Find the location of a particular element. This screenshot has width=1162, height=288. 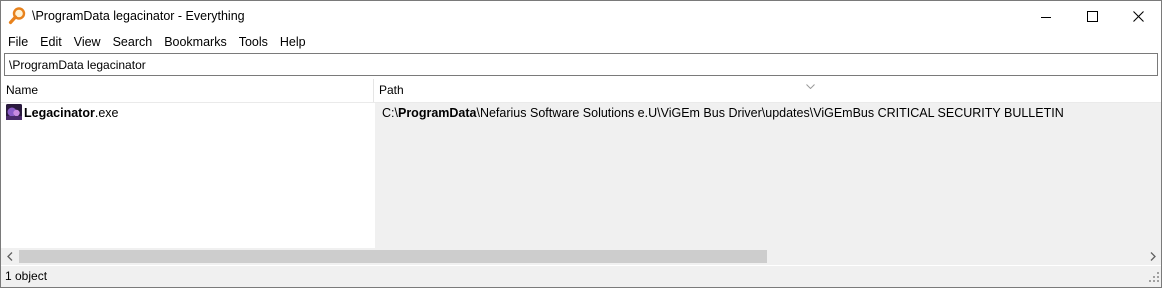

menu-view: View is located at coordinates (87, 42).